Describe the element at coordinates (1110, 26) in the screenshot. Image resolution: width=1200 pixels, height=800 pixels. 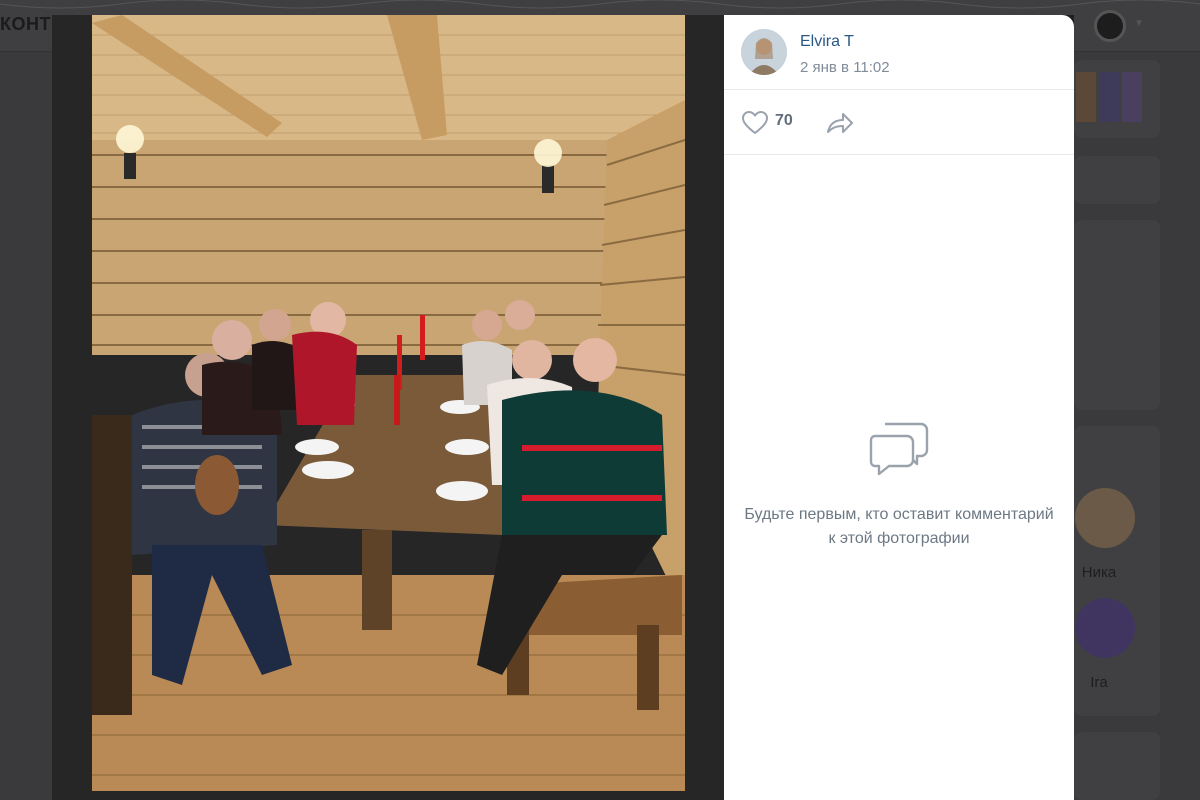
I see `user-avatar` at that location.